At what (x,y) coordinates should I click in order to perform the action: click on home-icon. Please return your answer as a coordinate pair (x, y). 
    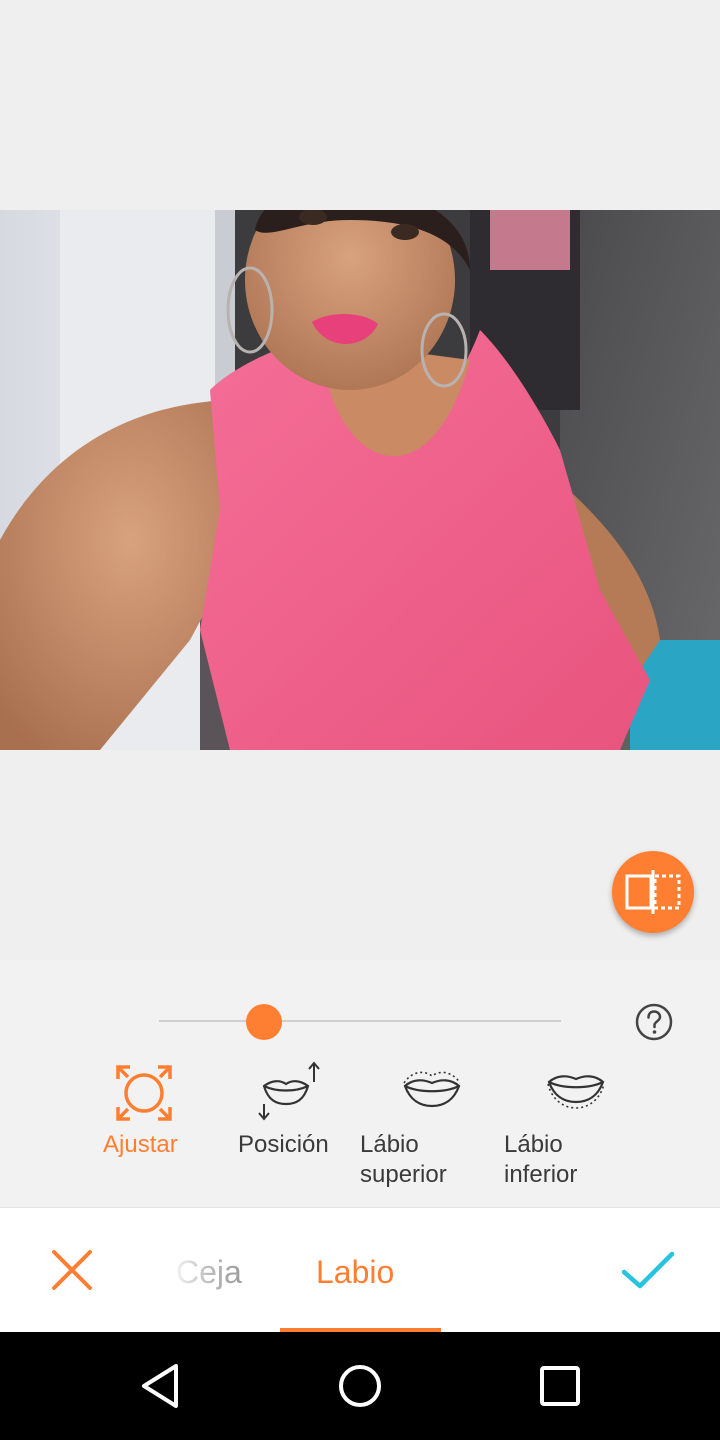
    Looking at the image, I should click on (360, 1386).